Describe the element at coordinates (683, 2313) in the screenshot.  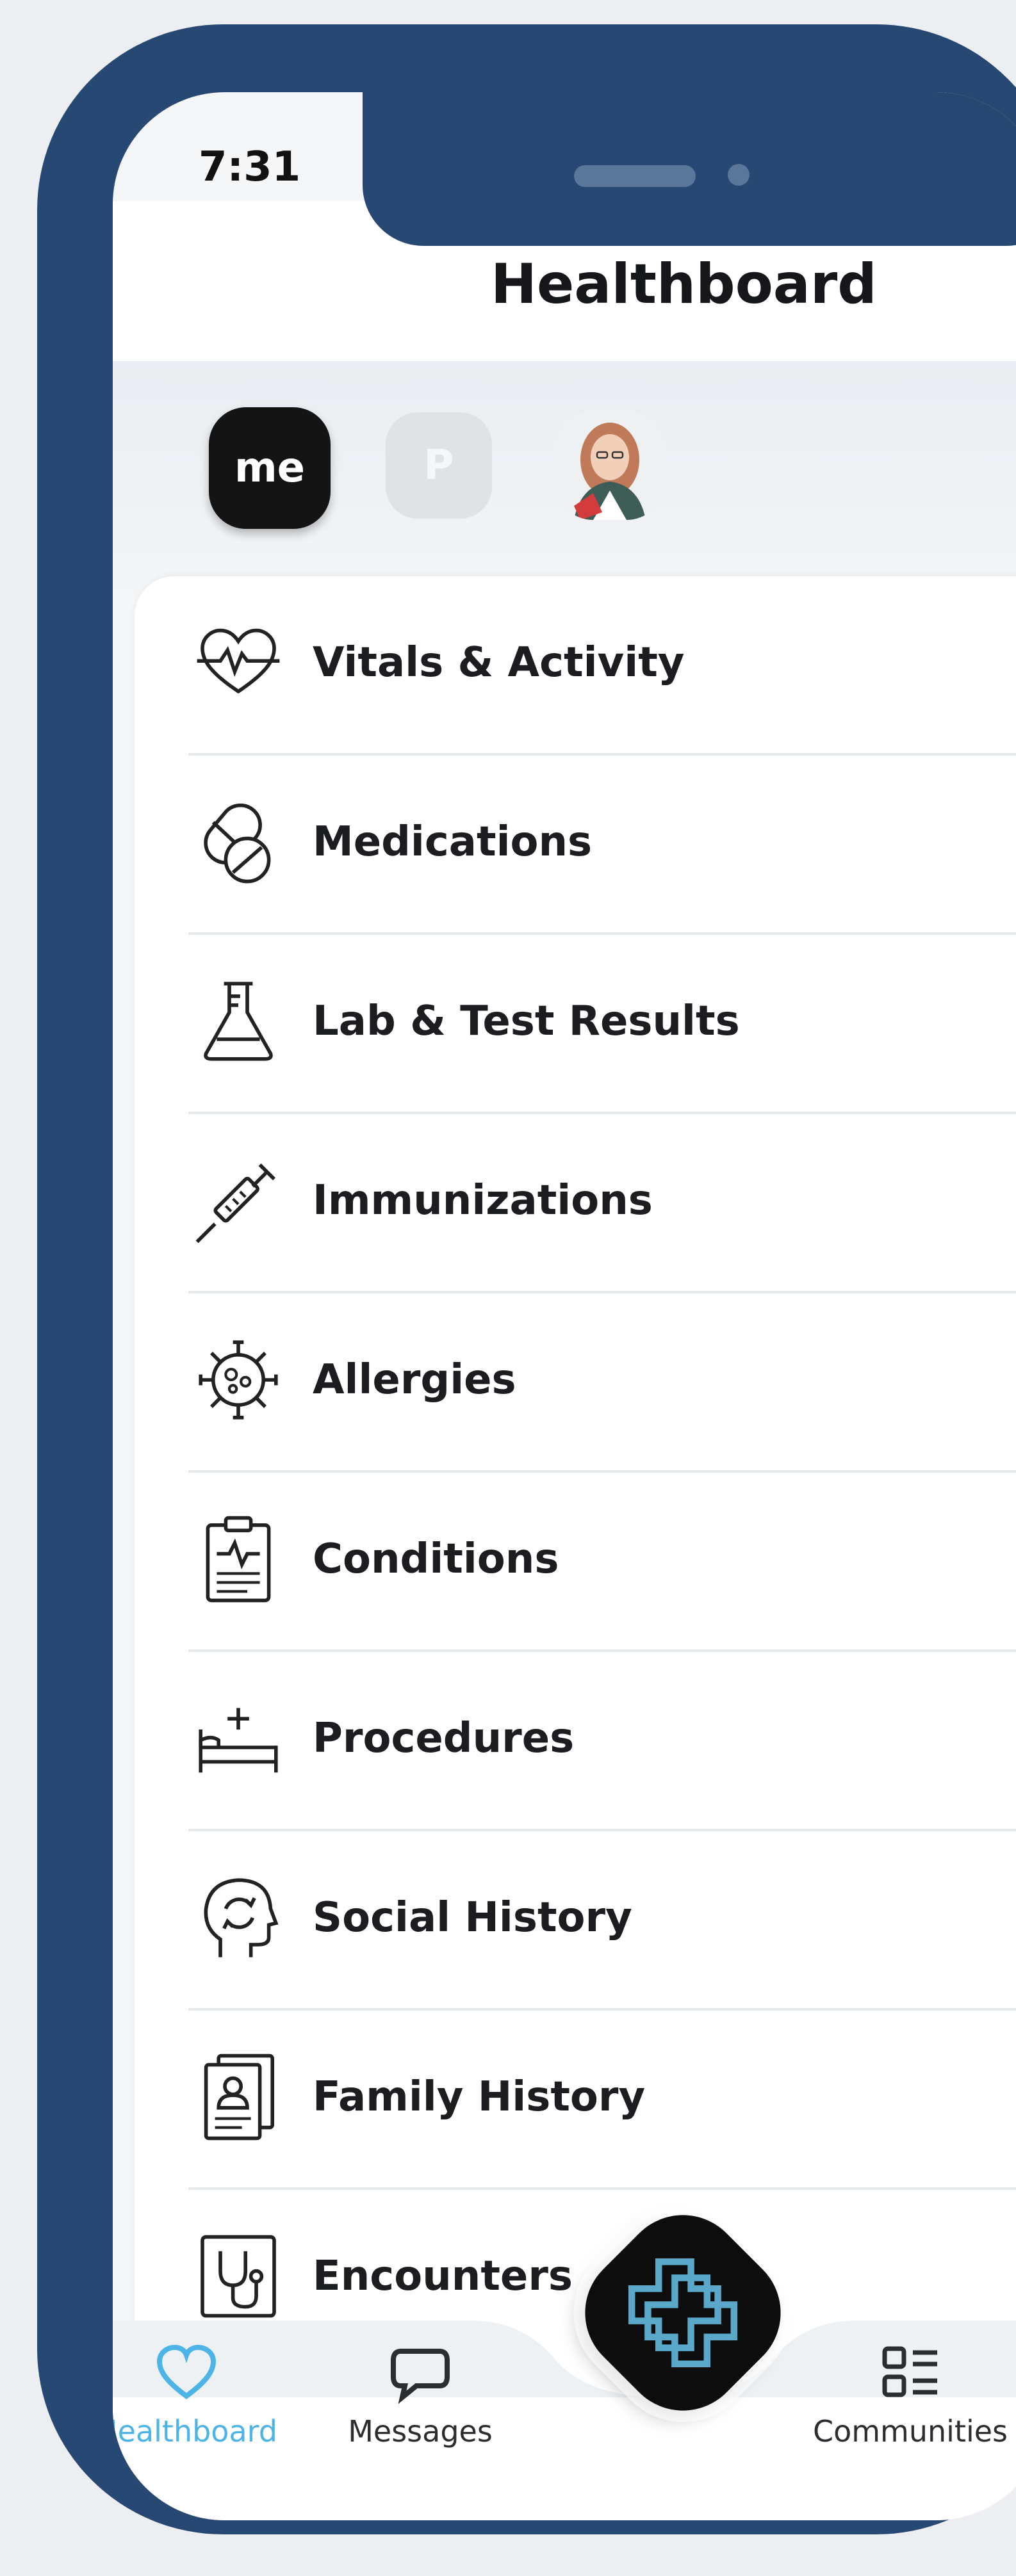
I see `medical-cross-icon` at that location.